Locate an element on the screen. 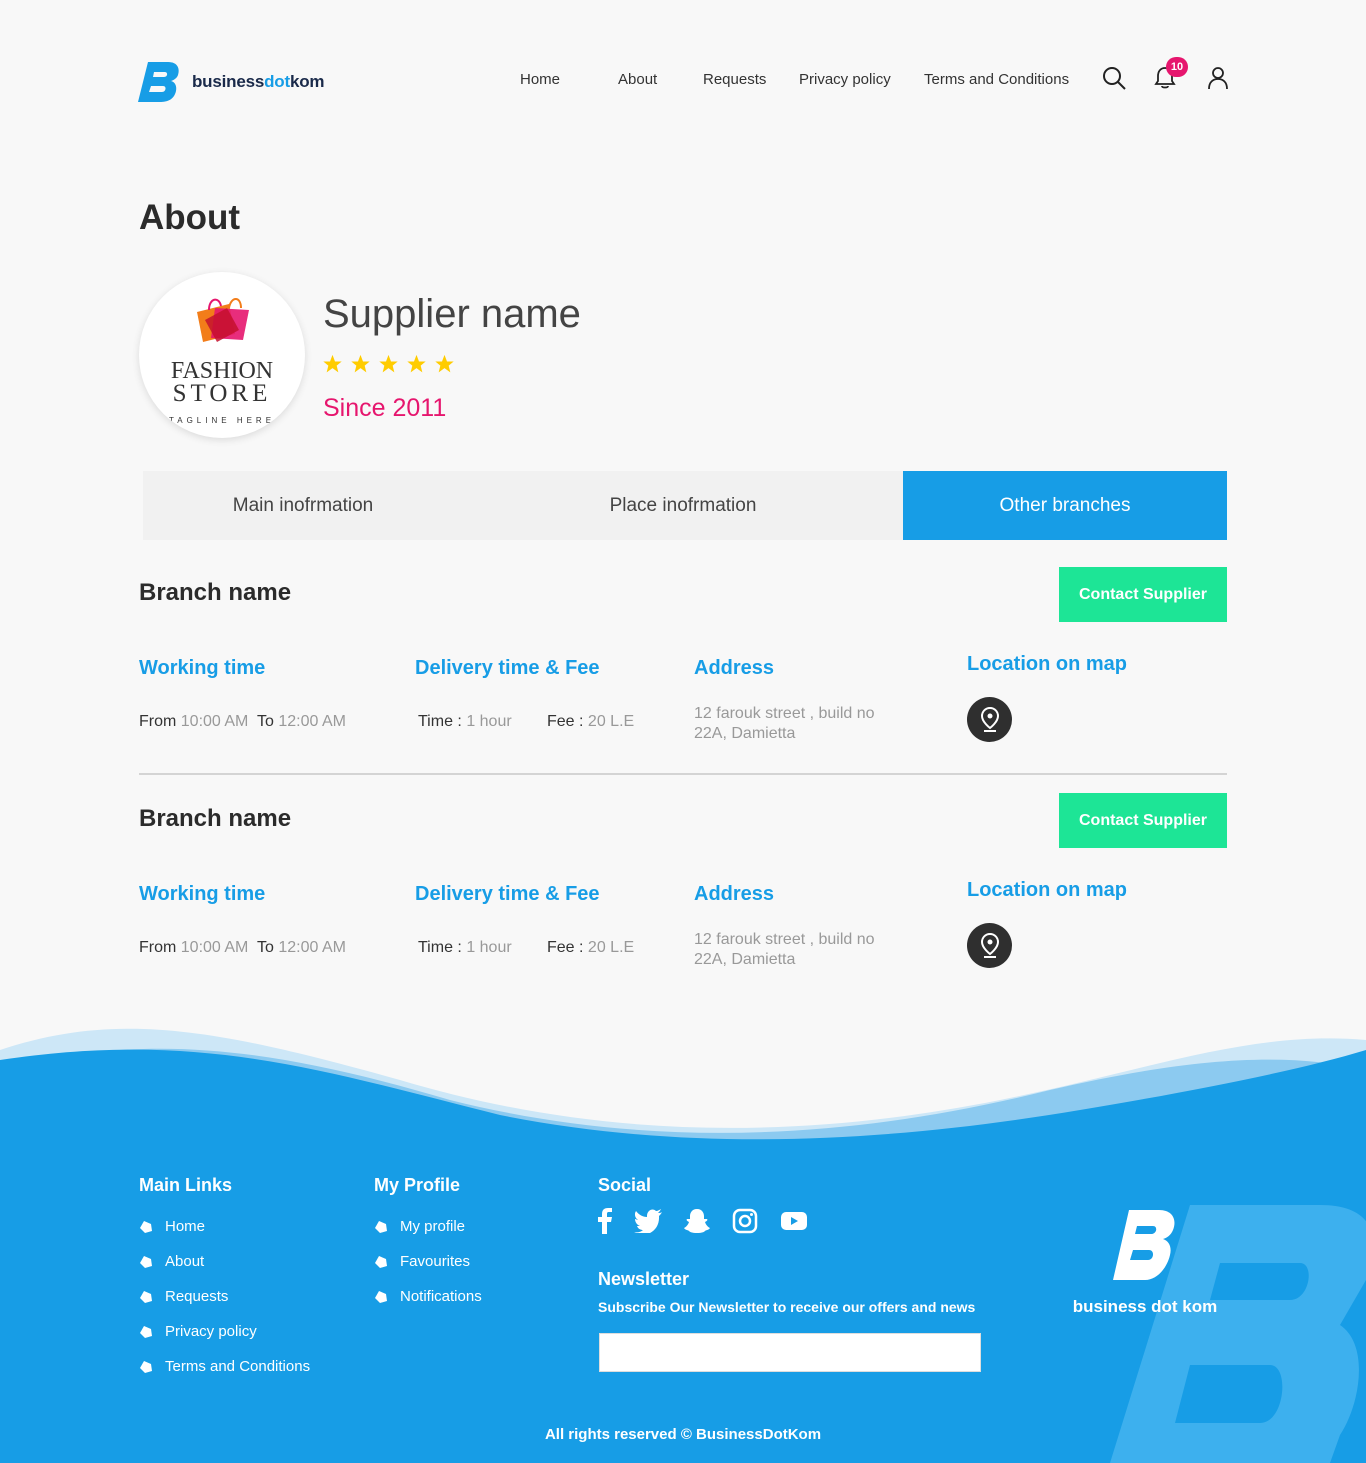 The width and height of the screenshot is (1366, 1463). footer-main-links-title: Main Links is located at coordinates (186, 1185).